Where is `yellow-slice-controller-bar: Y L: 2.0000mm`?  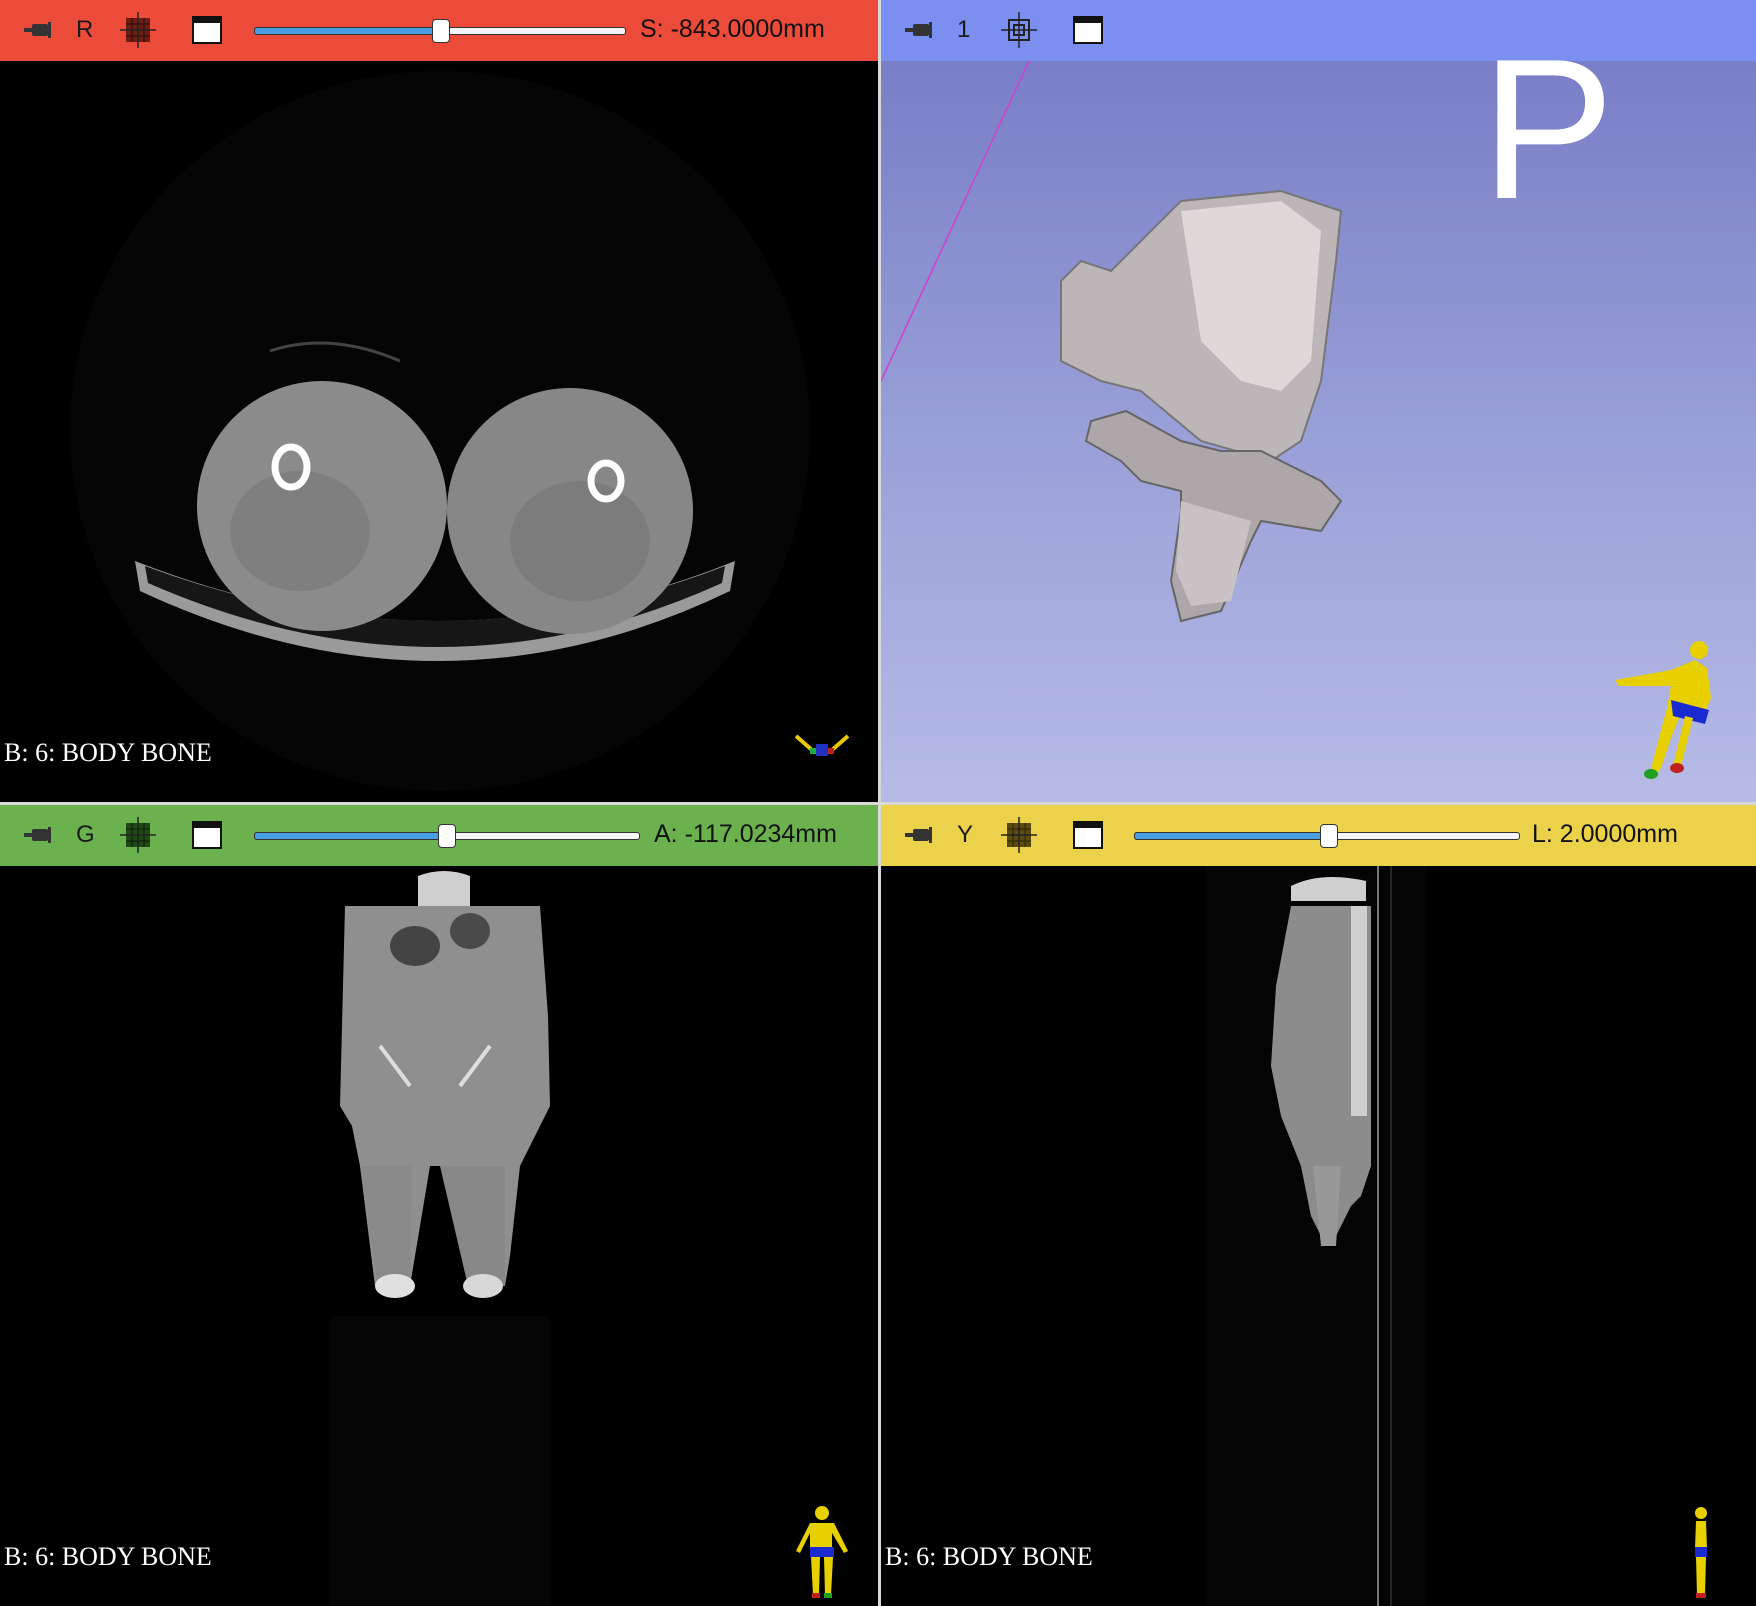 yellow-slice-controller-bar: Y L: 2.0000mm is located at coordinates (1318, 835).